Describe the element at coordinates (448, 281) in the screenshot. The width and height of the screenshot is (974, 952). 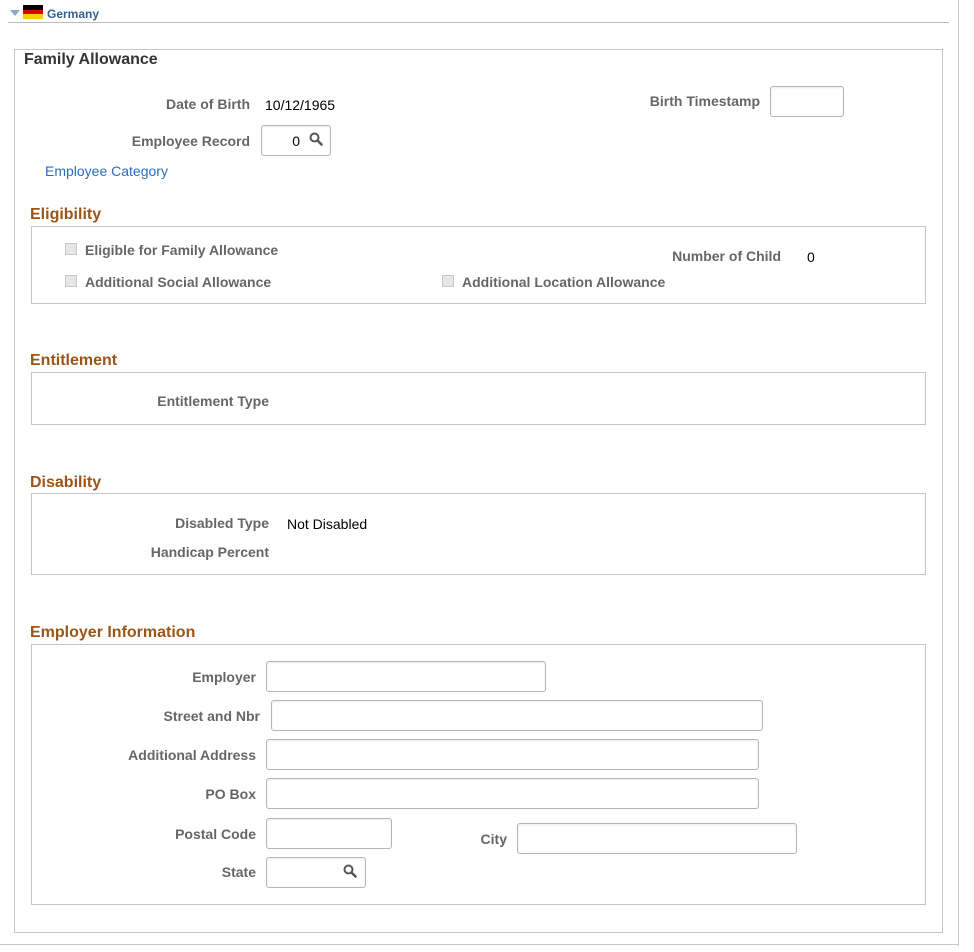
I see `additional-location-checkbox` at that location.